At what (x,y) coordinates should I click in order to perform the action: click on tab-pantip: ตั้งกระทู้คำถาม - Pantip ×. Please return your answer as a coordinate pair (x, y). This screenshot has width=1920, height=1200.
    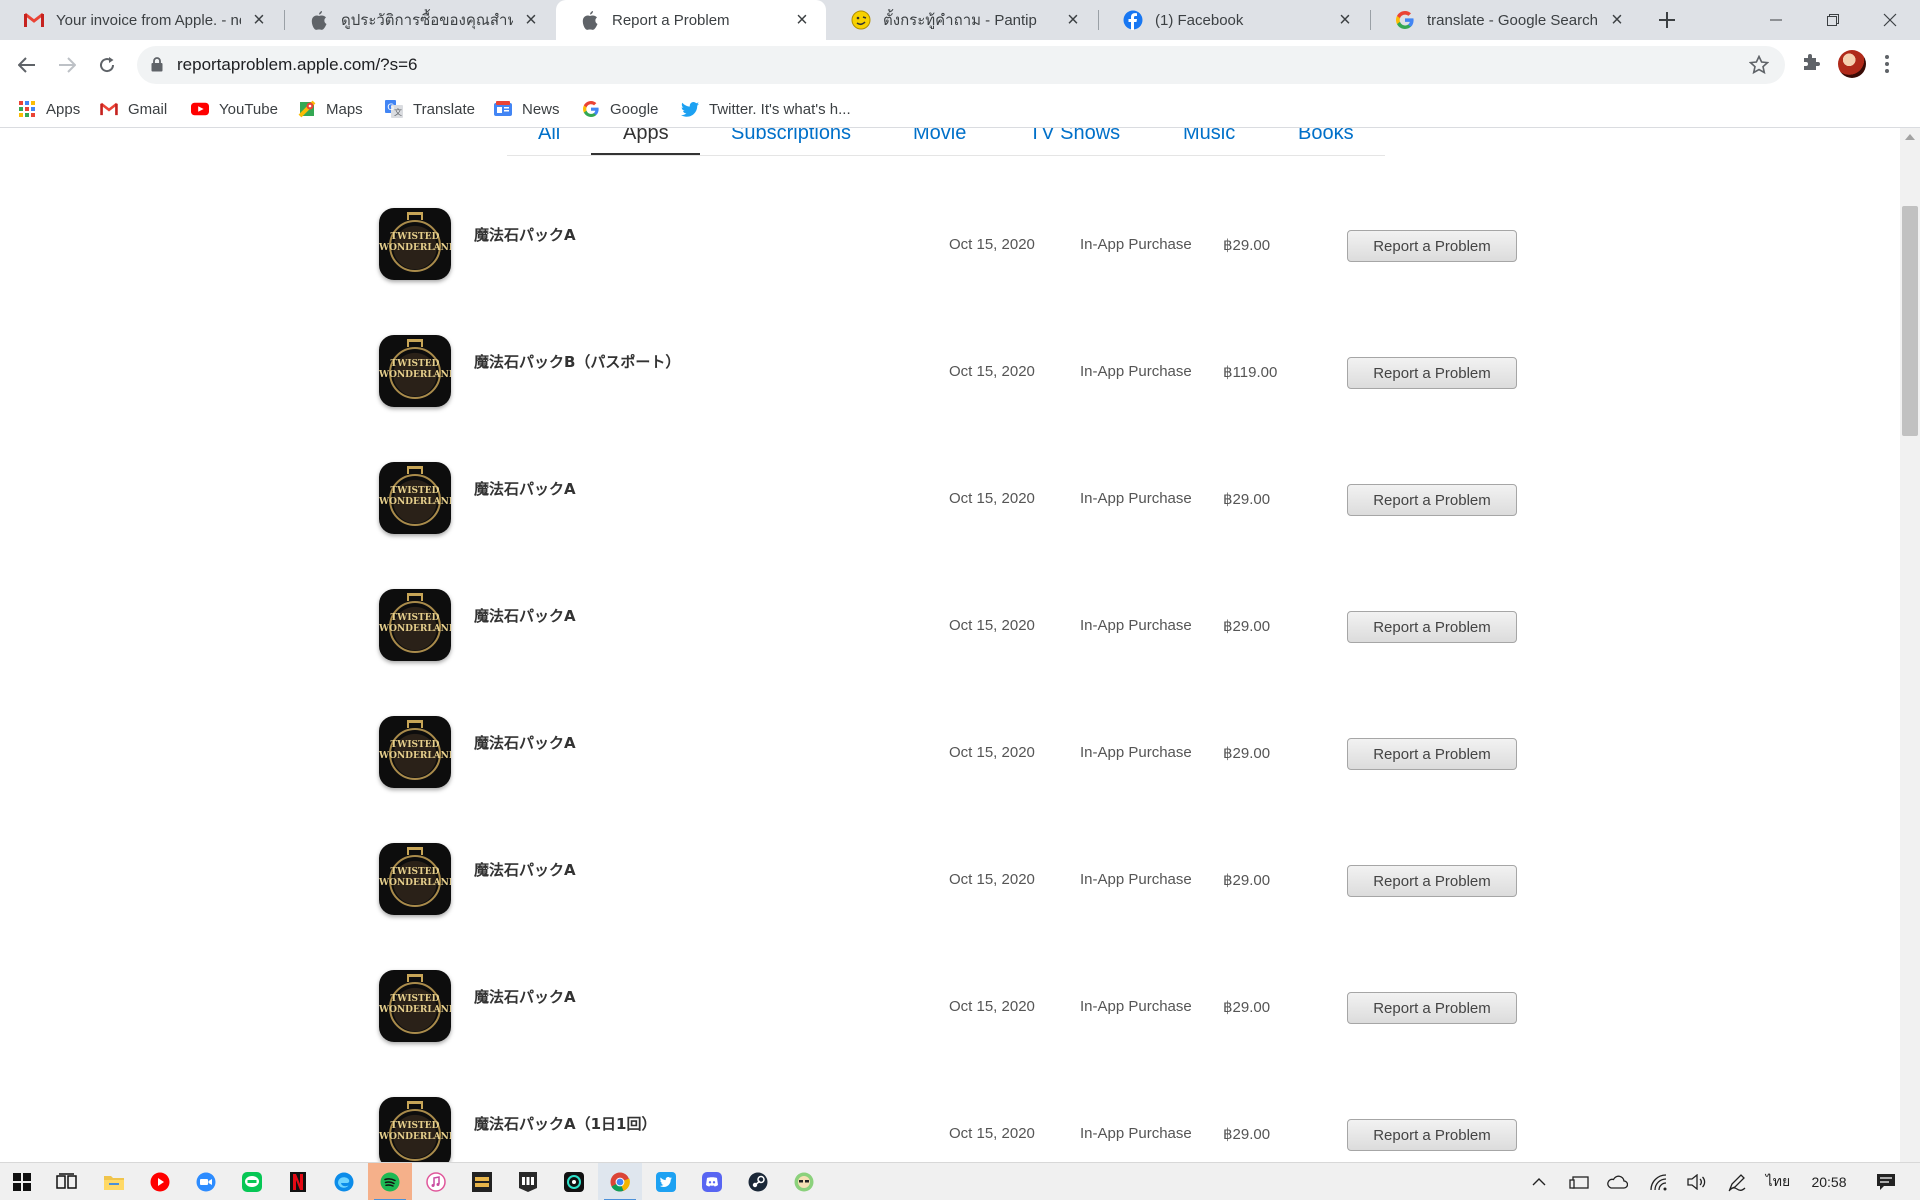
    Looking at the image, I should click on (962, 20).